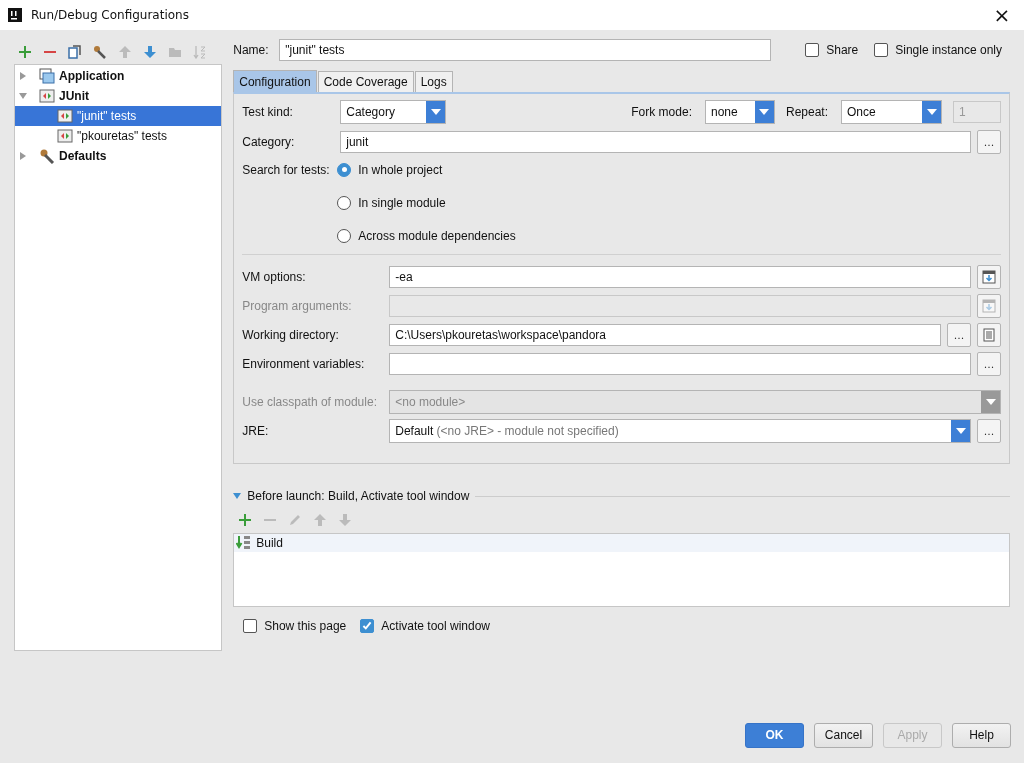 The width and height of the screenshot is (1024, 763). What do you see at coordinates (433, 81) in the screenshot?
I see `tab: Logs` at bounding box center [433, 81].